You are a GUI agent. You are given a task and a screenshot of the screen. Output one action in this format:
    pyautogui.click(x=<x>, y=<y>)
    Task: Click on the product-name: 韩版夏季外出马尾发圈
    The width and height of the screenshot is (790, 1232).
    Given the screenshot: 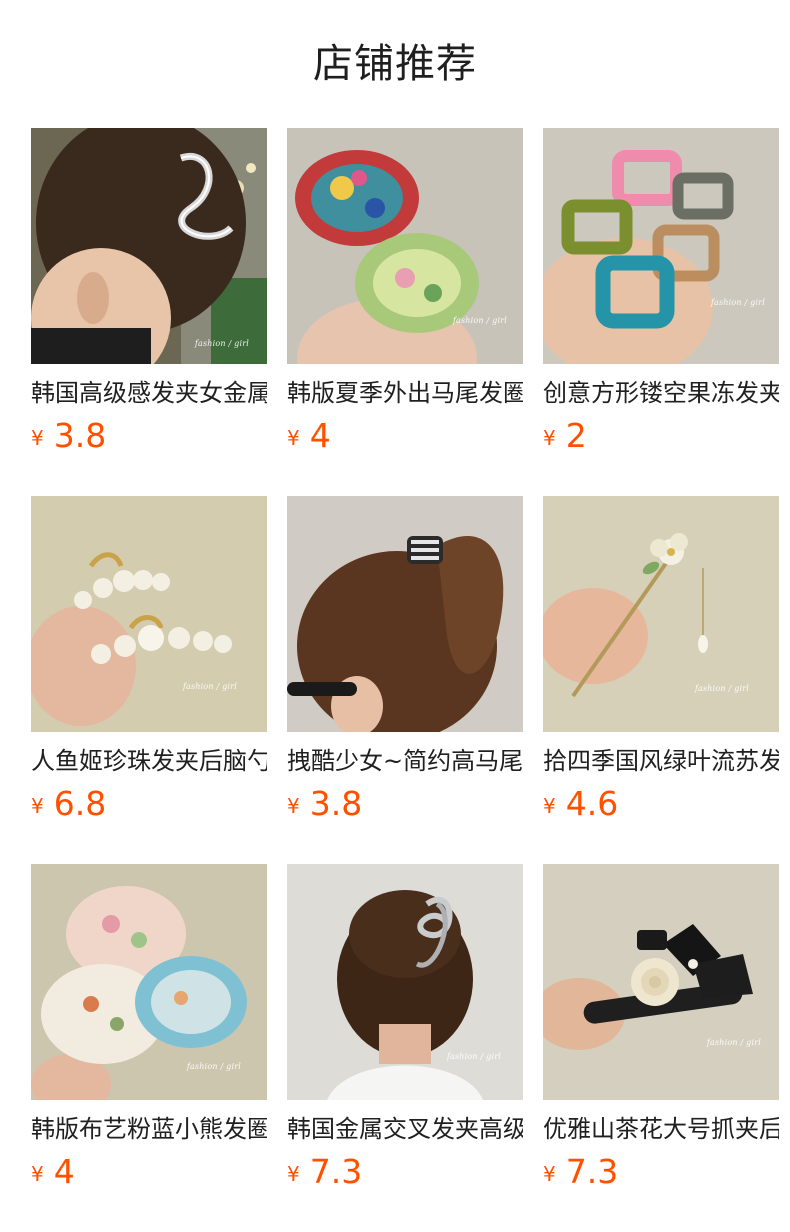 What is the action you would take?
    pyautogui.click(x=405, y=393)
    